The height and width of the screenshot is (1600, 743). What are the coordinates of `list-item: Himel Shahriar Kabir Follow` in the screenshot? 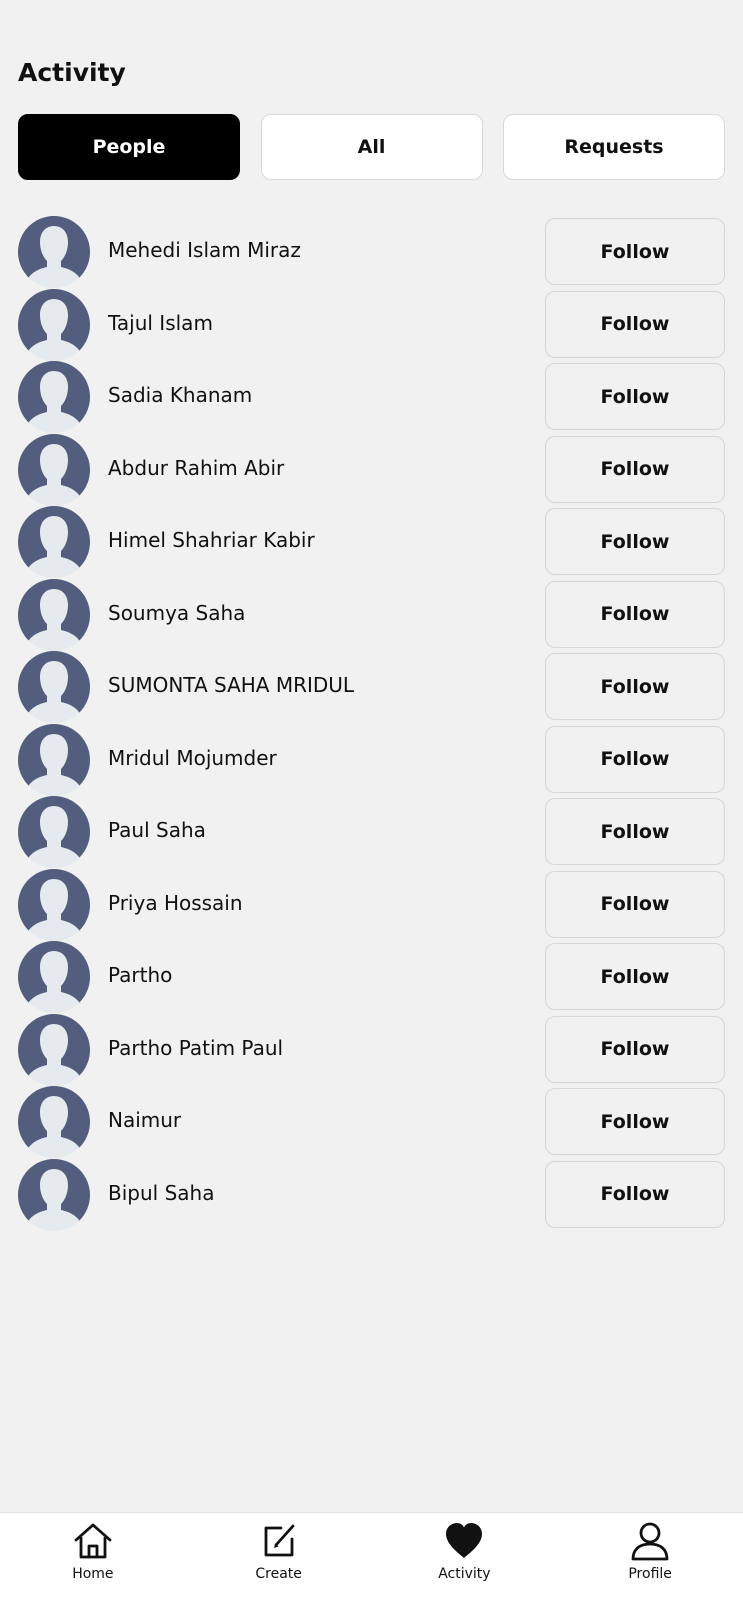 It's located at (371, 542).